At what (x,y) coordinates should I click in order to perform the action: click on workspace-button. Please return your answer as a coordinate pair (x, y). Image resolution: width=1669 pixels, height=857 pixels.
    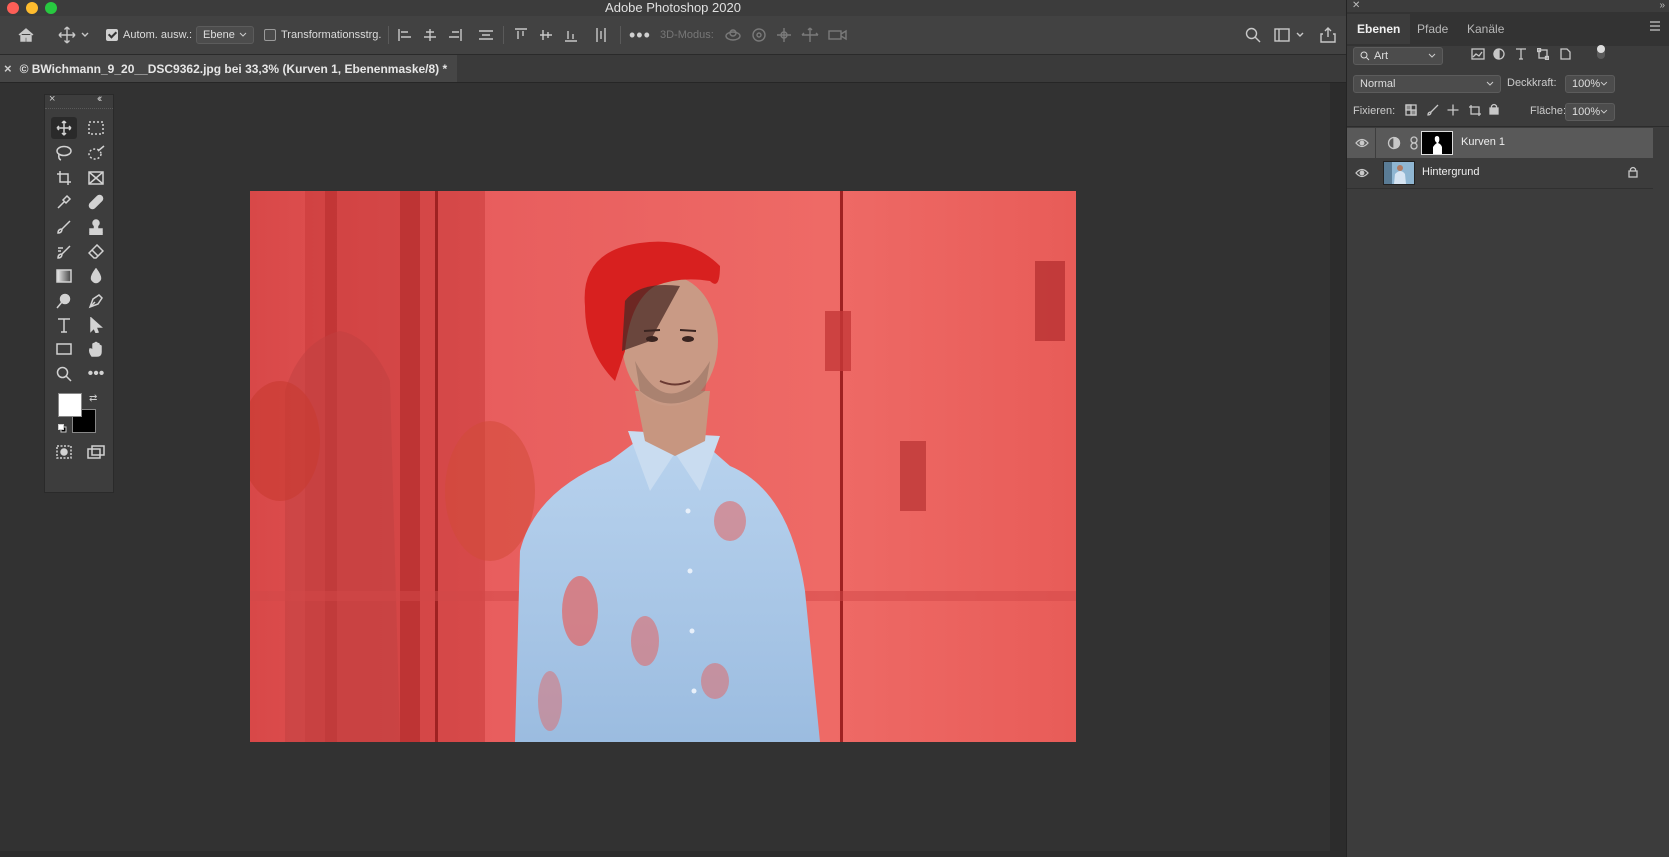
    Looking at the image, I should click on (1289, 35).